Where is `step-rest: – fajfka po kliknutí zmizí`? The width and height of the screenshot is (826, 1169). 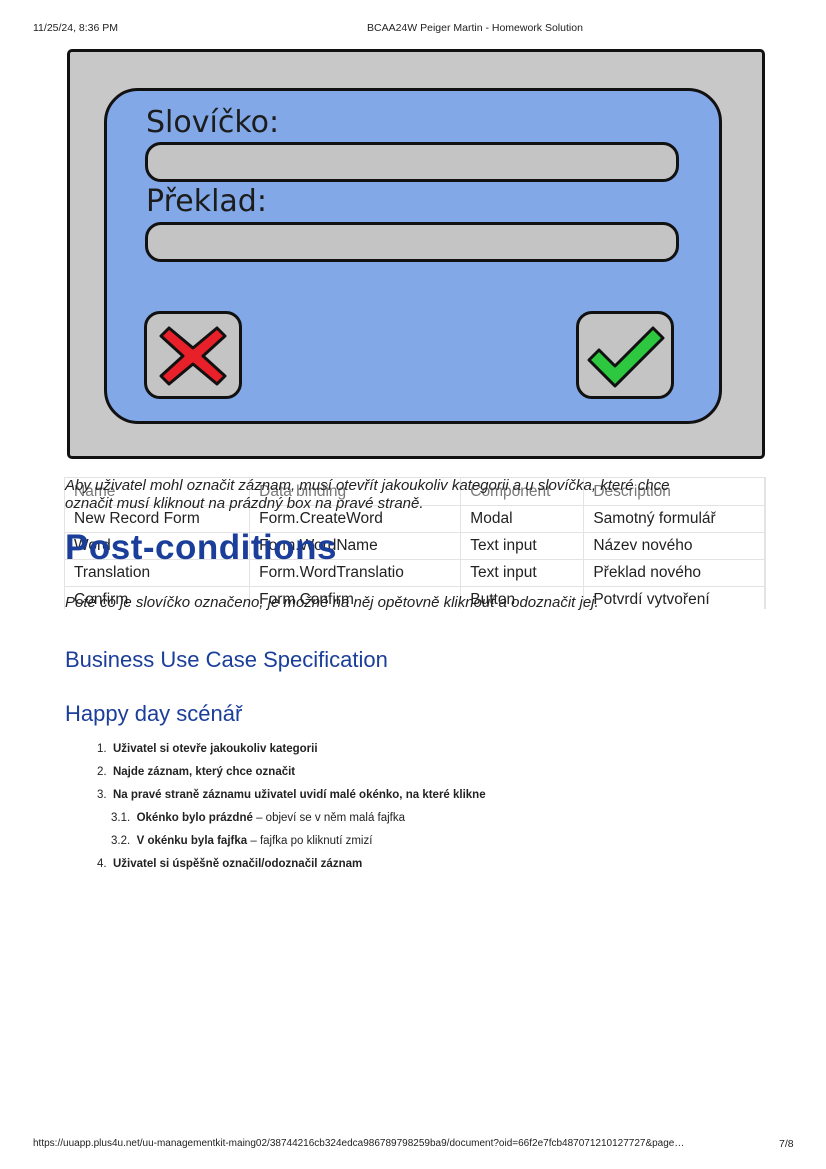 step-rest: – fajfka po kliknutí zmizí is located at coordinates (310, 841).